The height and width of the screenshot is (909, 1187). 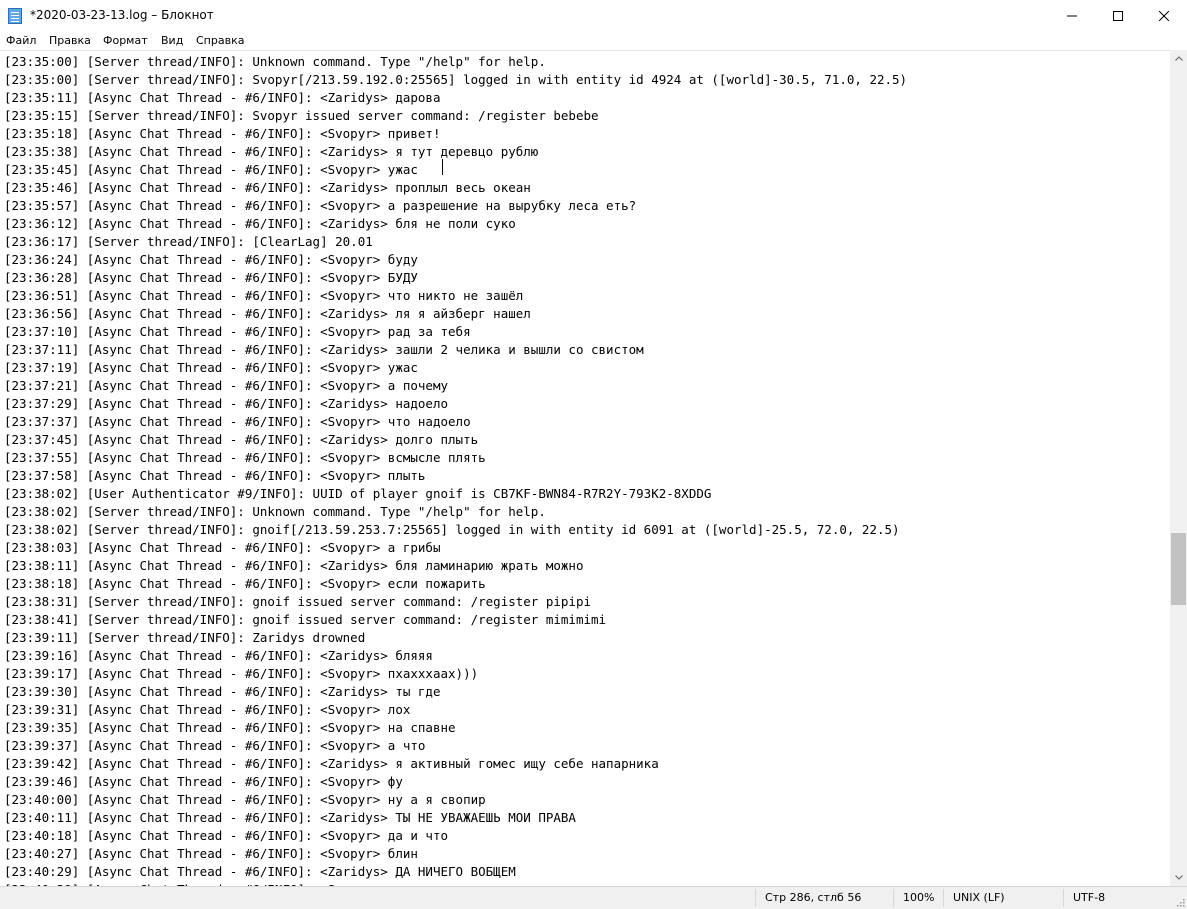 I want to click on close-icon, so click(x=1164, y=16).